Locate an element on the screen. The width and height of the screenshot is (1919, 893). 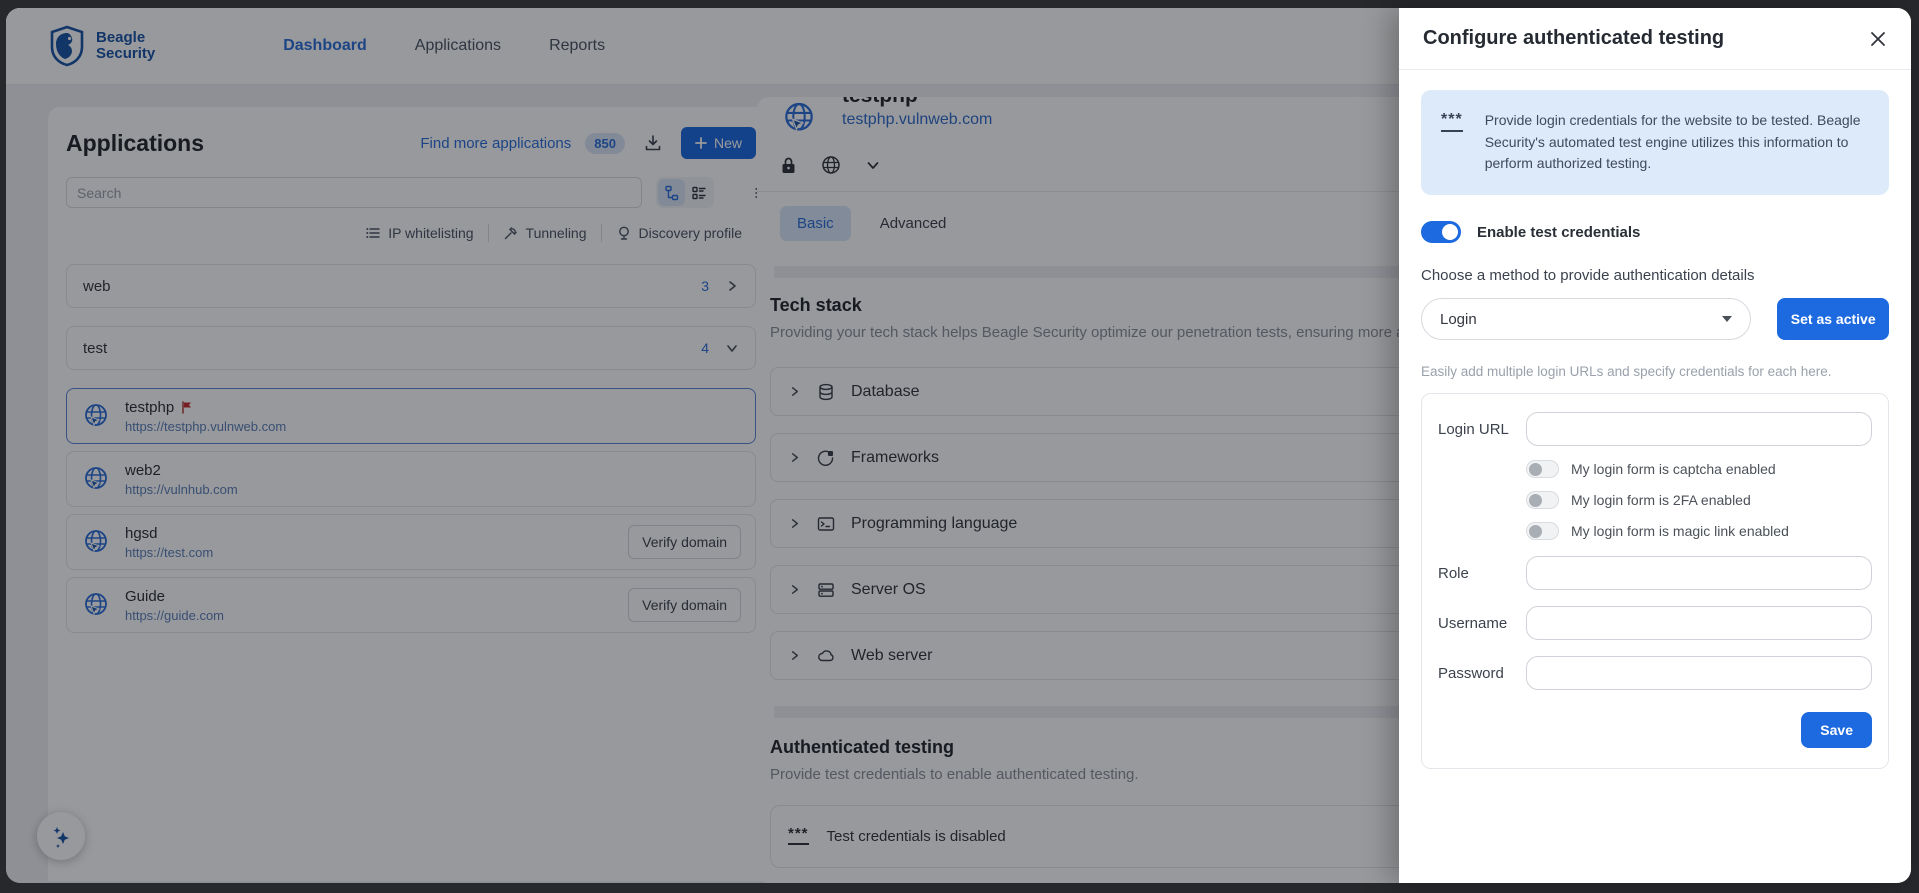
password-dots-icon: *** is located at coordinates (1452, 122).